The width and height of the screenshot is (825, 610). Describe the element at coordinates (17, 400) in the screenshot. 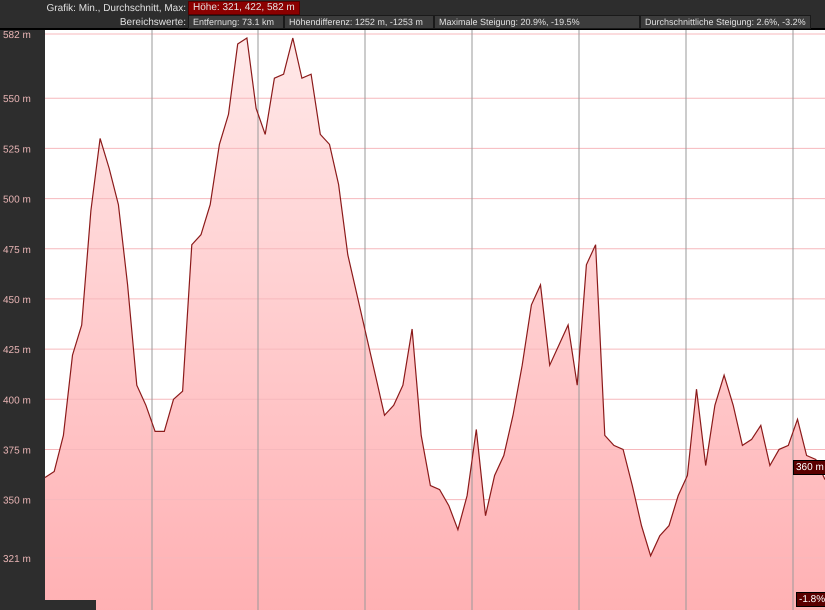

I see `y-axis-label: 400 m` at that location.